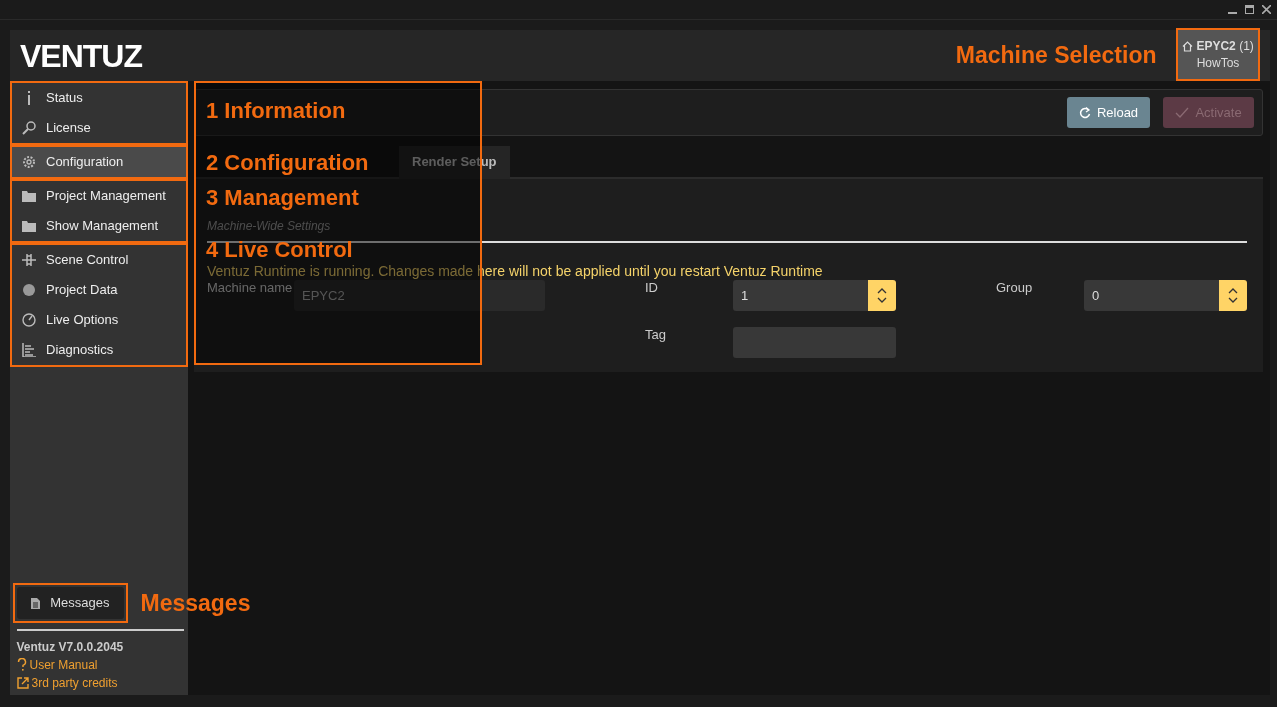 The height and width of the screenshot is (707, 1277). What do you see at coordinates (36, 603) in the screenshot?
I see `document-icon` at bounding box center [36, 603].